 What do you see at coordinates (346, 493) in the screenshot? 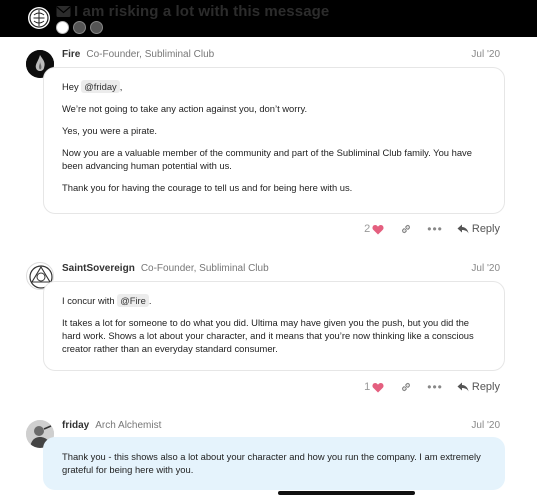
I see `home-indicator` at bounding box center [346, 493].